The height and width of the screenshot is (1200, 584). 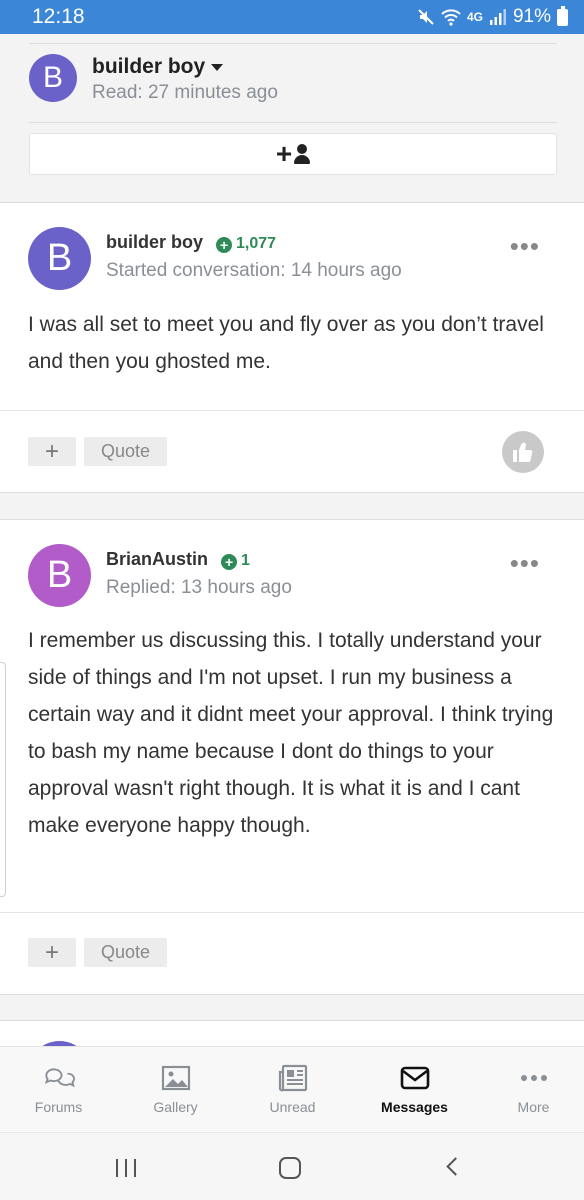 I want to click on thumbs-up-icon, so click(x=523, y=452).